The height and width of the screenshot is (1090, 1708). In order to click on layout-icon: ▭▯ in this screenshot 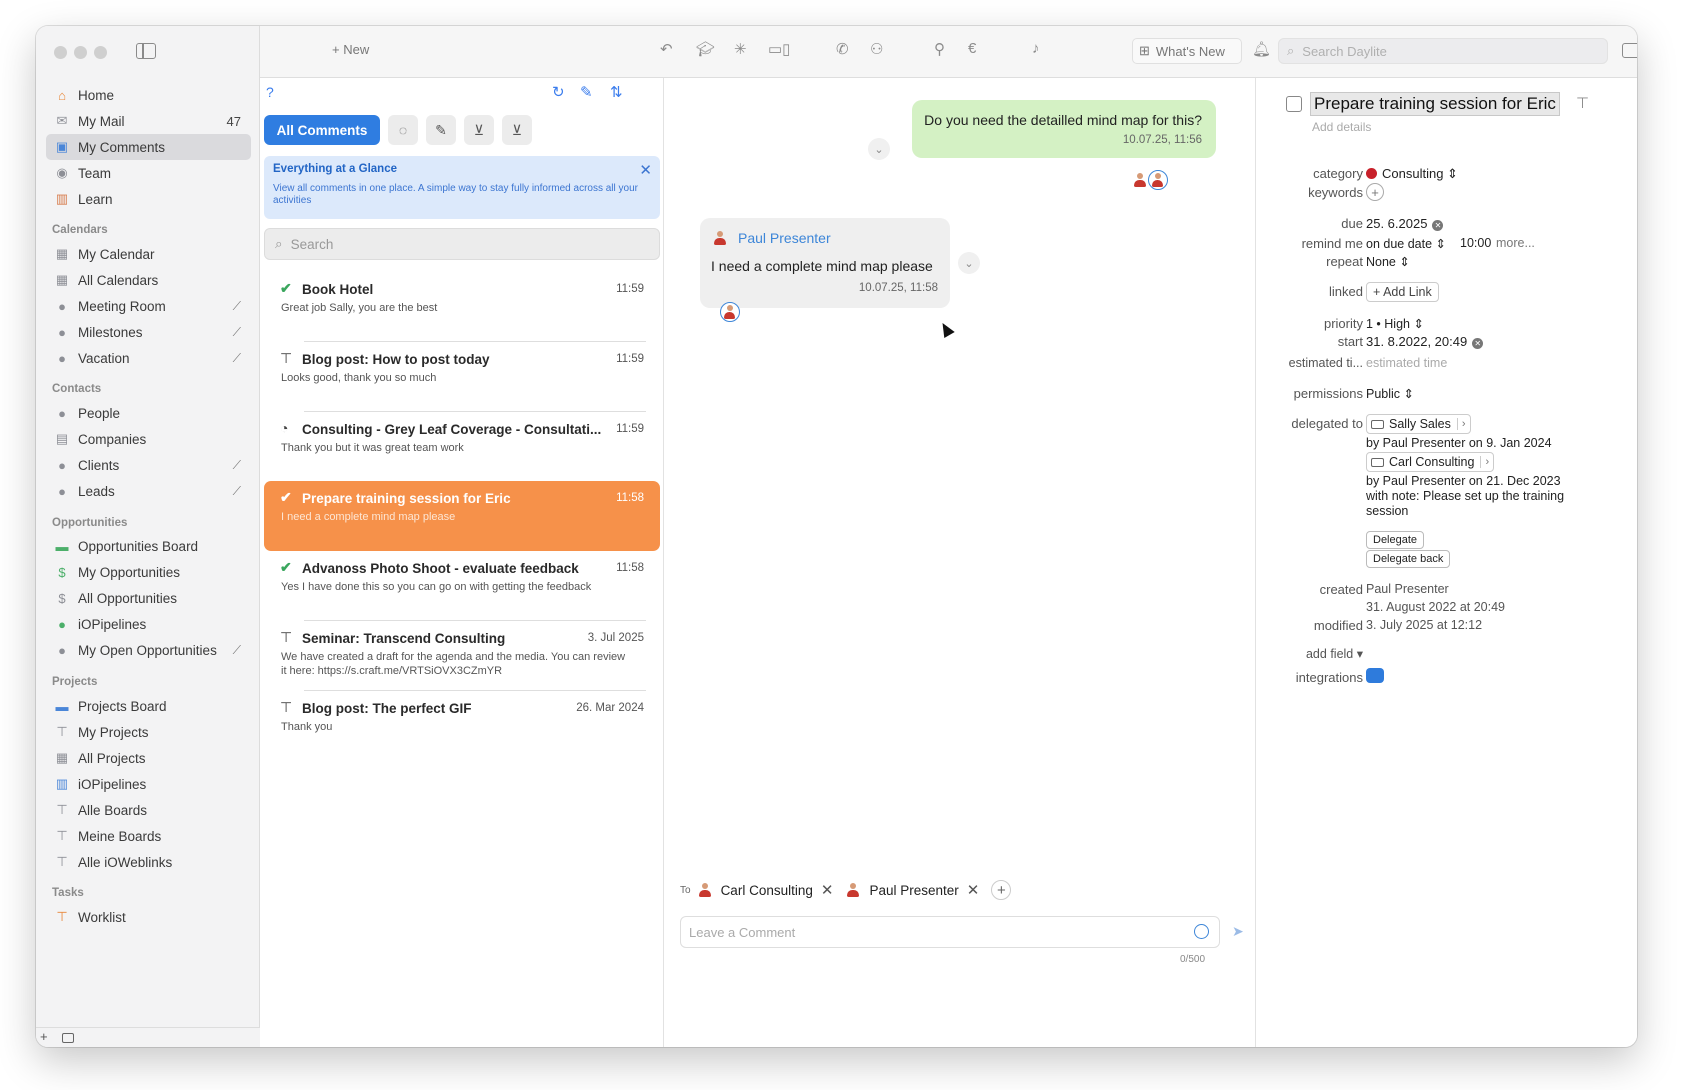, I will do `click(779, 49)`.